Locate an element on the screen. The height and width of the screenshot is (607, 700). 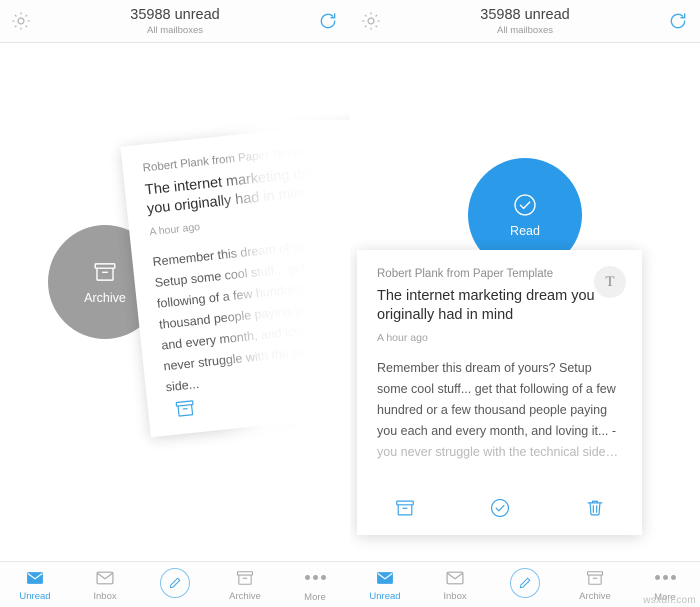
email-time: A hour ago is located at coordinates (402, 338).